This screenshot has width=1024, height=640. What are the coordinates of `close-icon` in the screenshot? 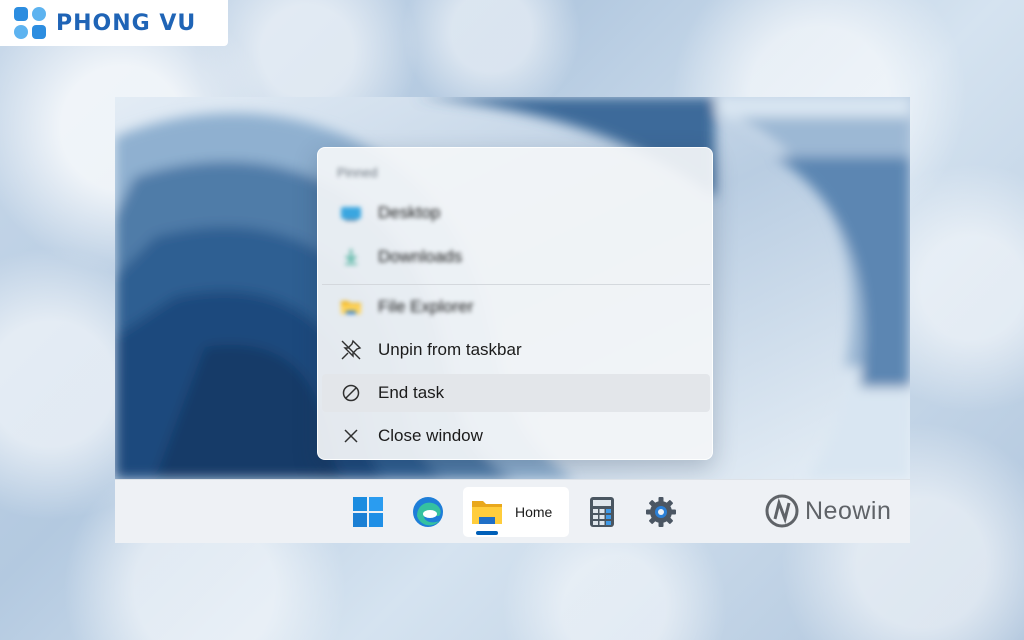 It's located at (351, 436).